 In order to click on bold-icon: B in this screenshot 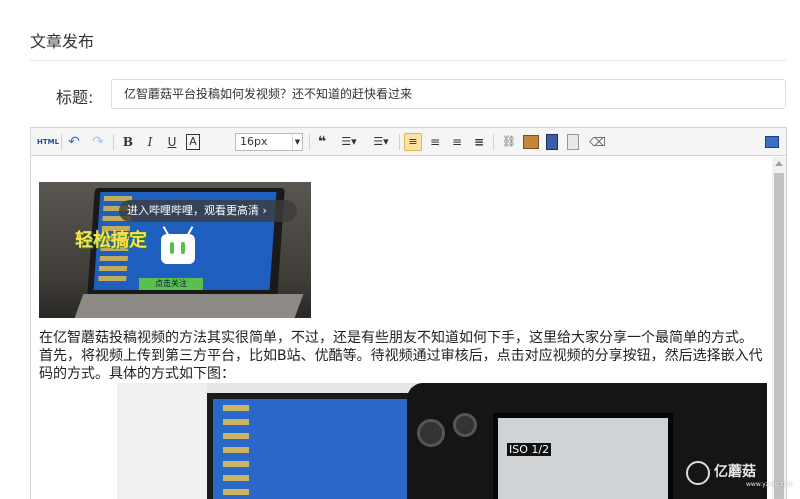, I will do `click(128, 142)`.